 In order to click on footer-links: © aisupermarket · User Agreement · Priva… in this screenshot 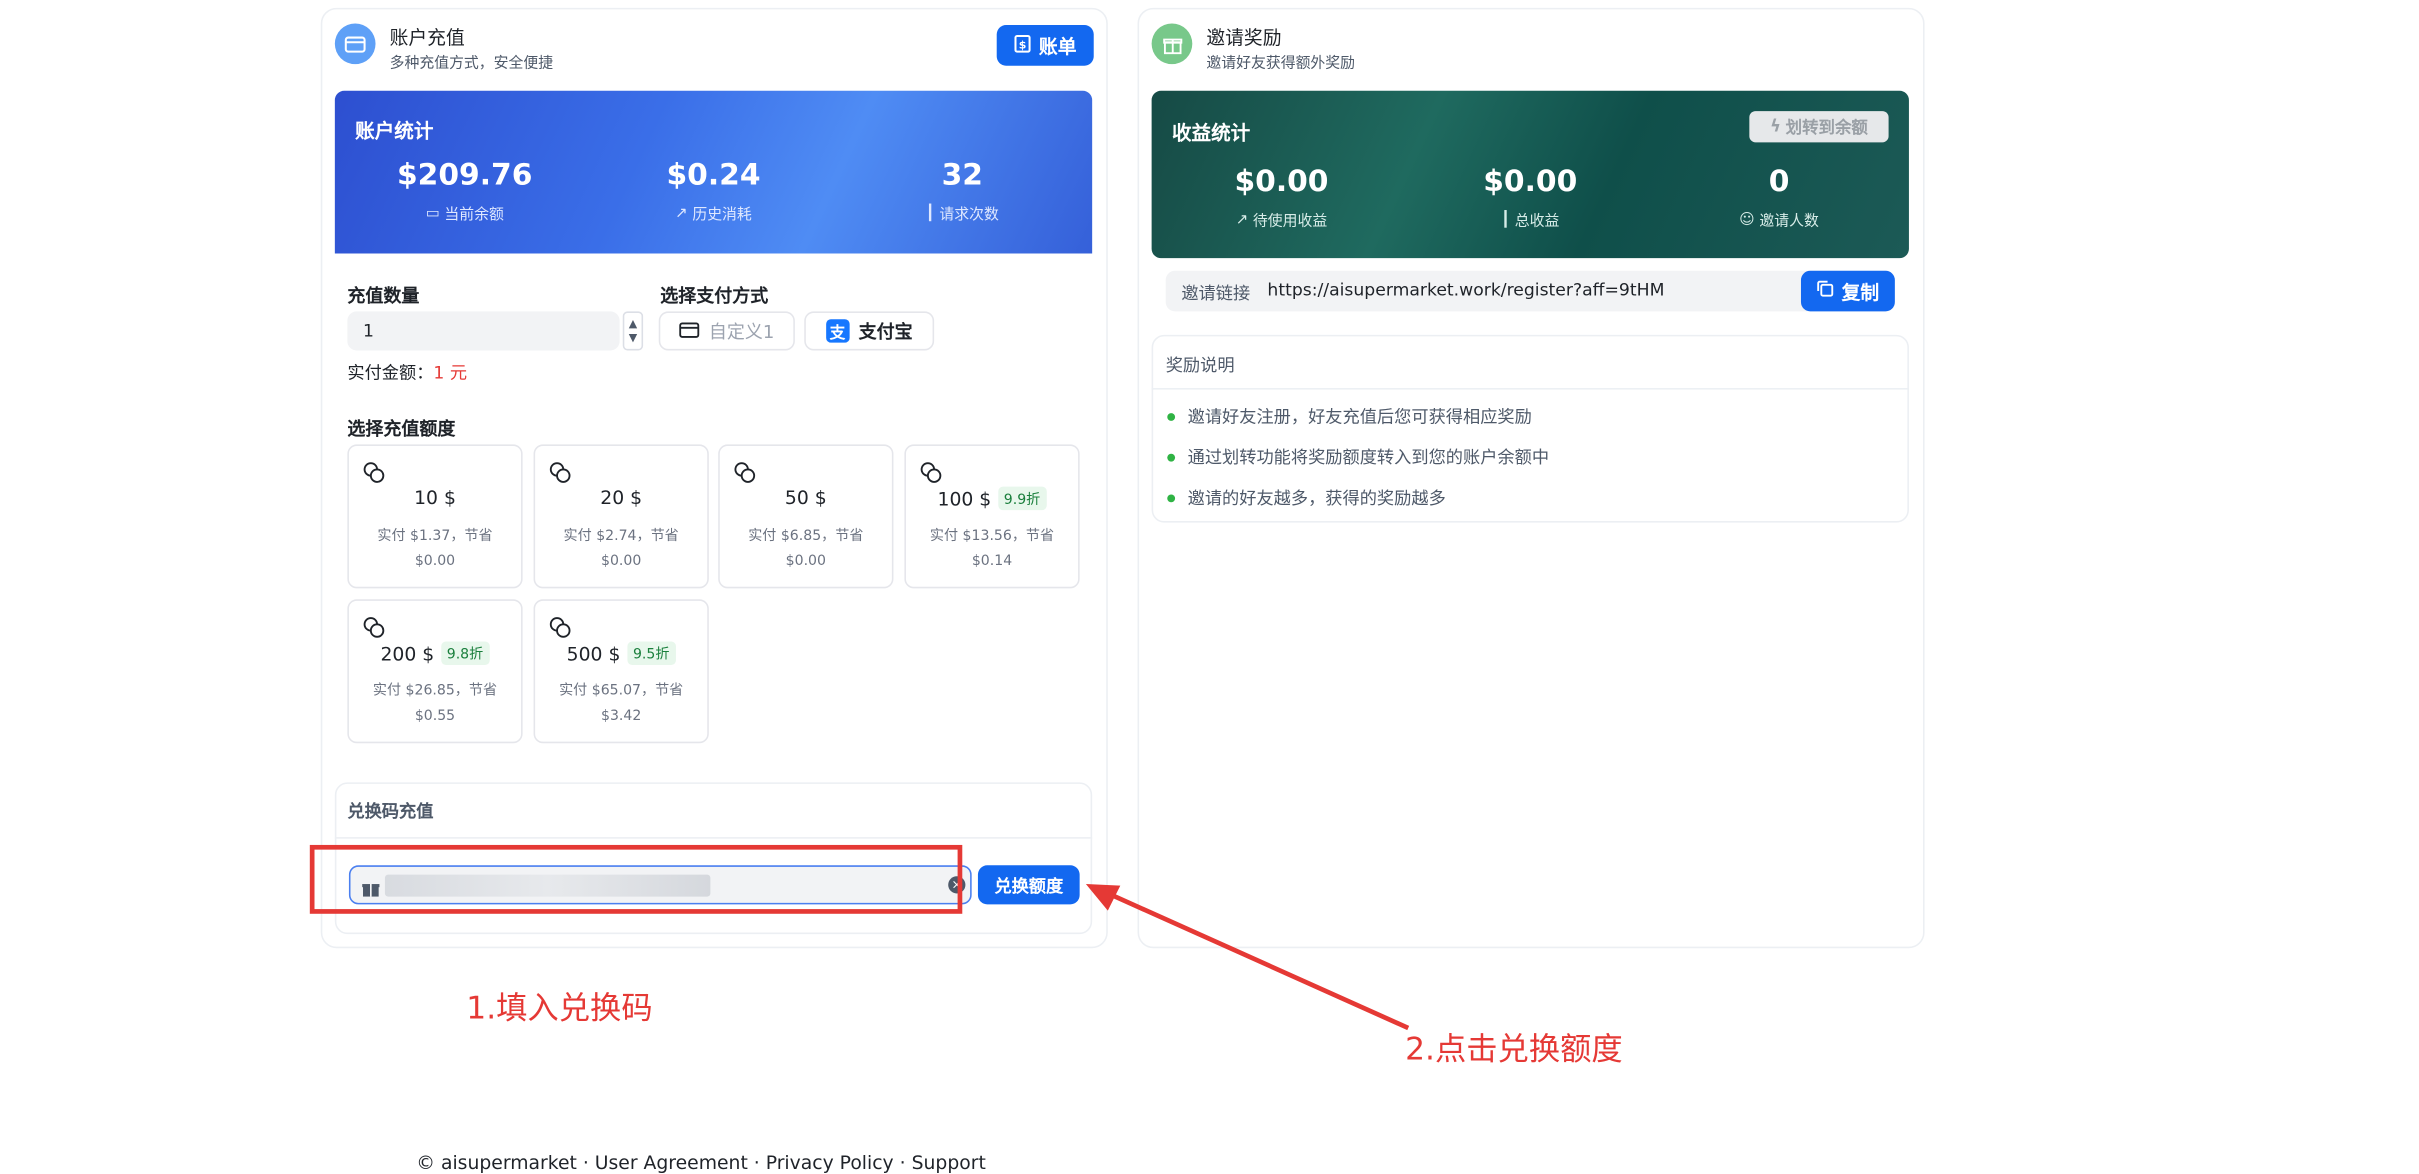, I will do `click(701, 1163)`.